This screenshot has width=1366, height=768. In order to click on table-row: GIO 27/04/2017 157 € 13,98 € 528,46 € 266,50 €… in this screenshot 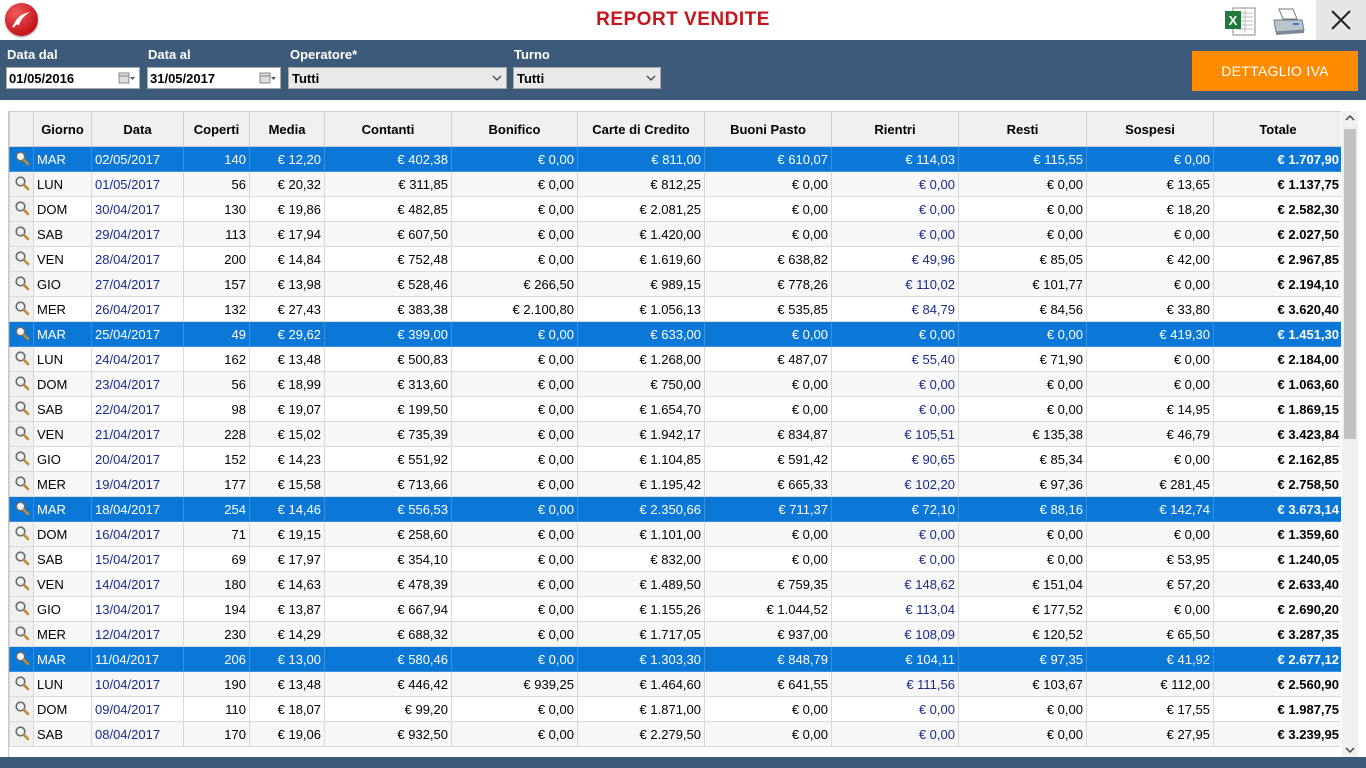, I will do `click(675, 284)`.